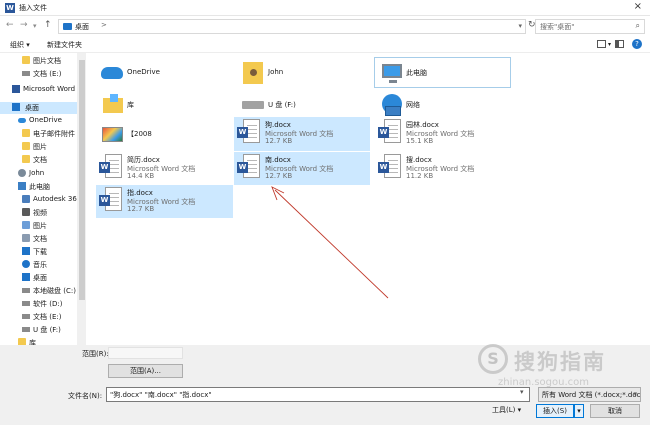 Image resolution: width=650 pixels, height=425 pixels. What do you see at coordinates (638, 26) in the screenshot?
I see `search-icon: ⌕` at bounding box center [638, 26].